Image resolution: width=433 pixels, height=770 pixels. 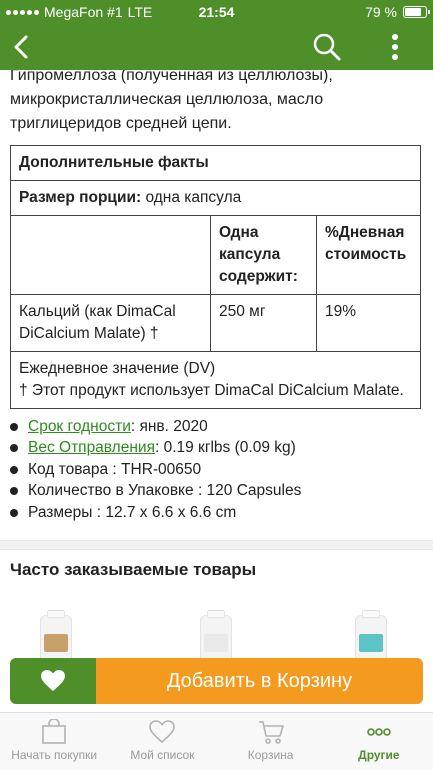 What do you see at coordinates (91, 448) in the screenshot?
I see `shipping-weight-link: Вес Отправления` at bounding box center [91, 448].